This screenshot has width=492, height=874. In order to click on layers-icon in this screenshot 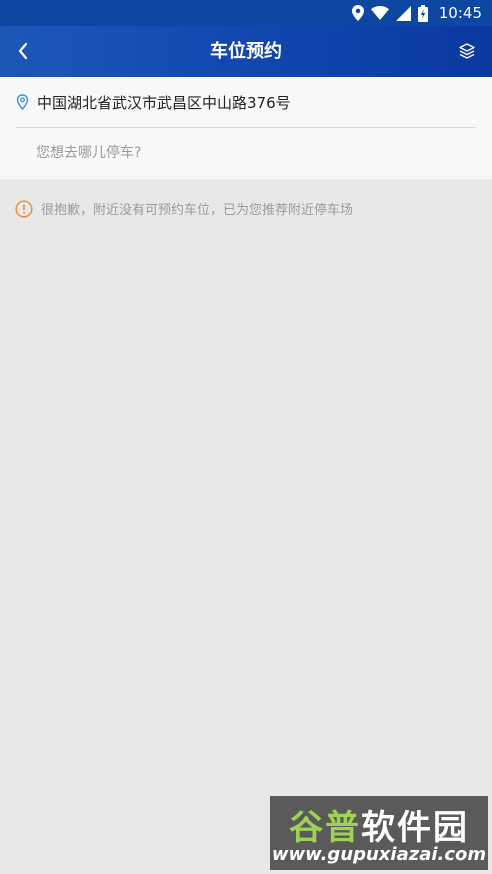, I will do `click(467, 51)`.